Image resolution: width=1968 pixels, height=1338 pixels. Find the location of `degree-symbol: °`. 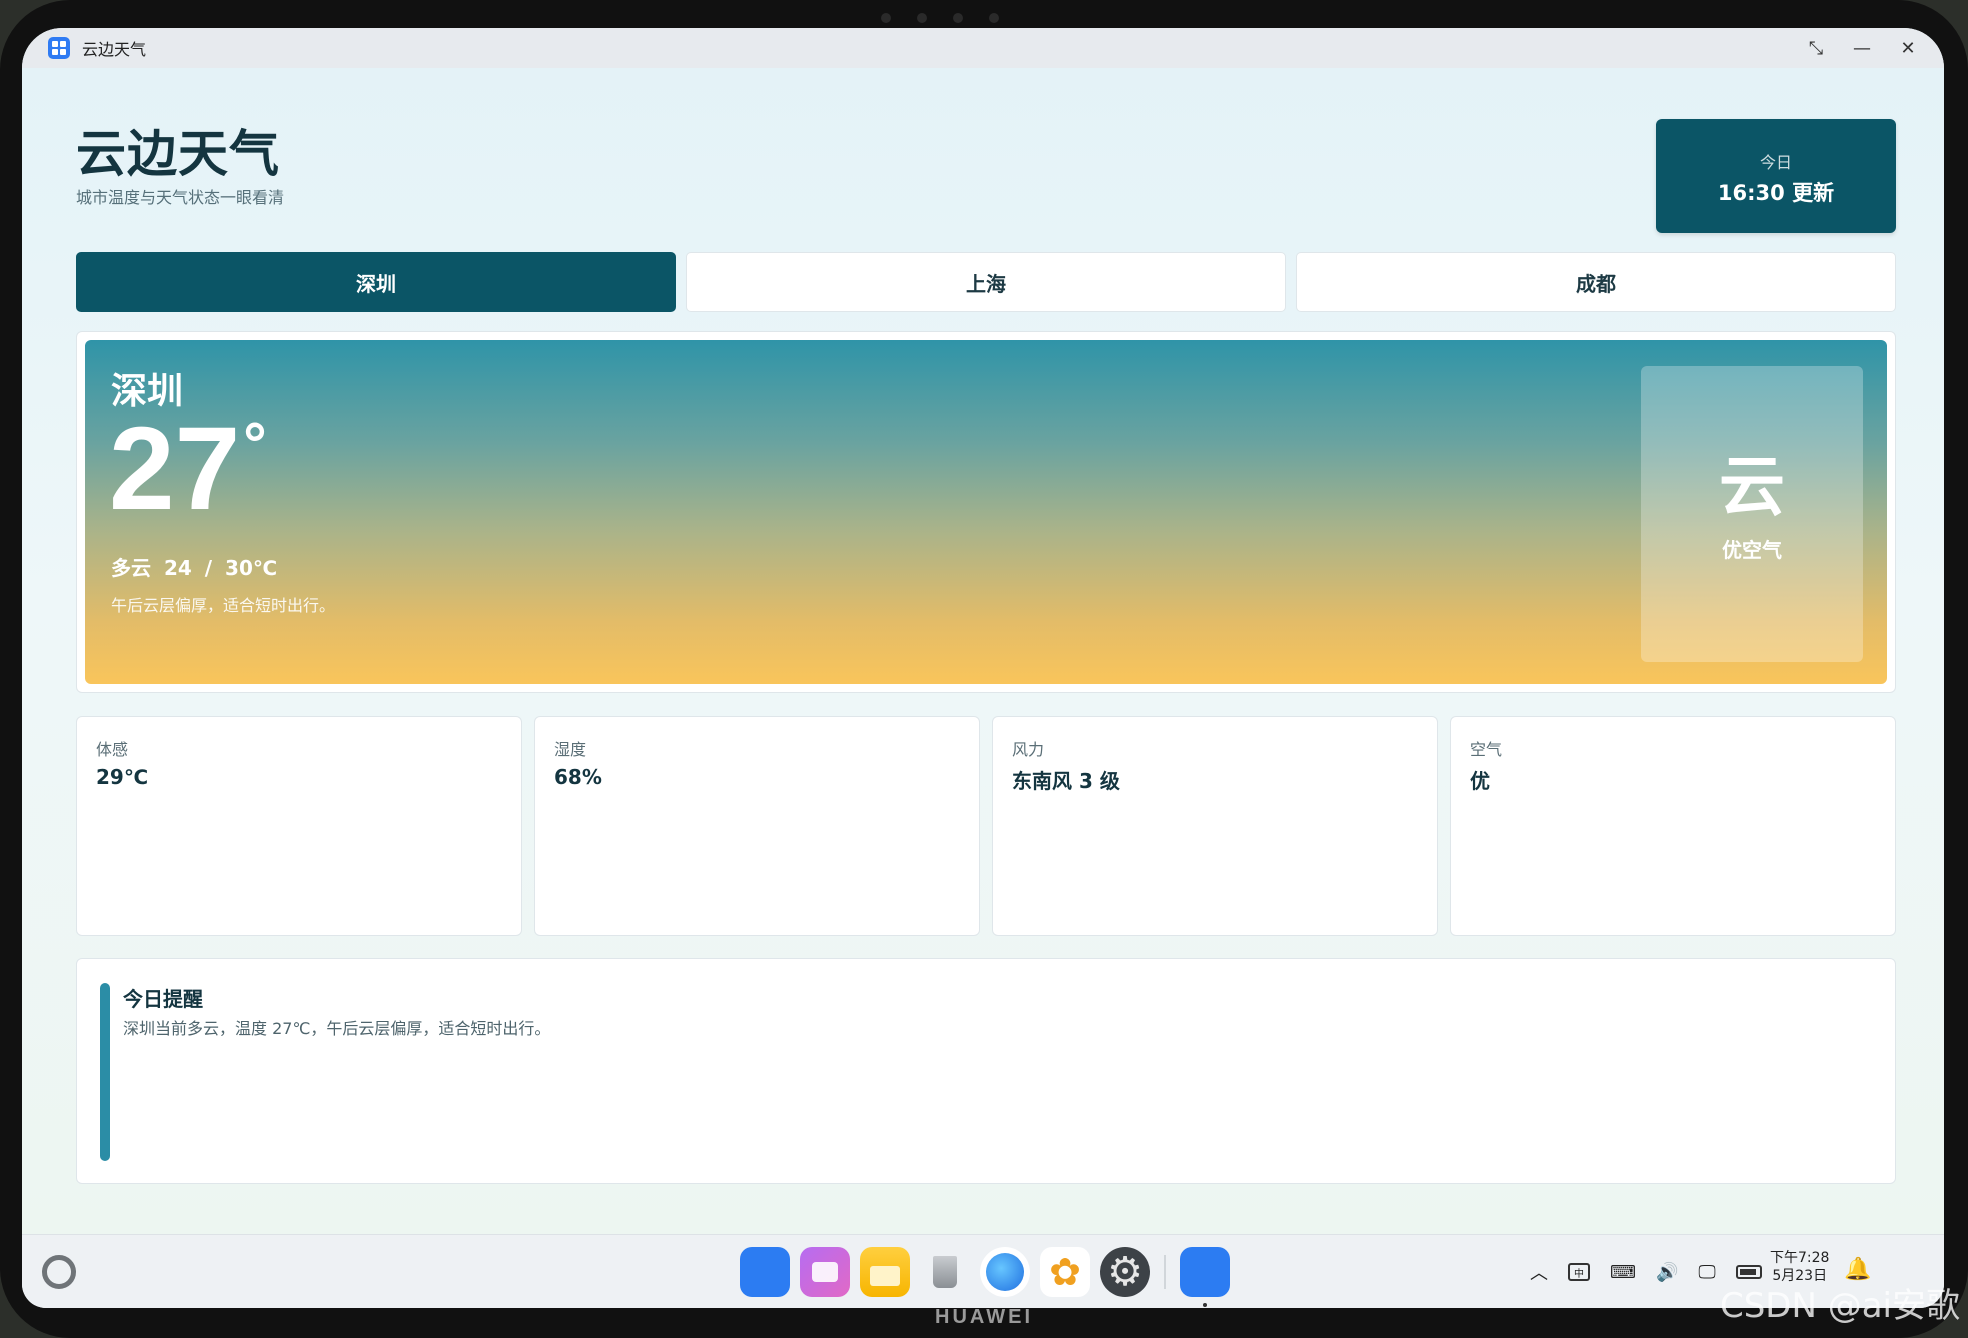

degree-symbol: ° is located at coordinates (255, 446).